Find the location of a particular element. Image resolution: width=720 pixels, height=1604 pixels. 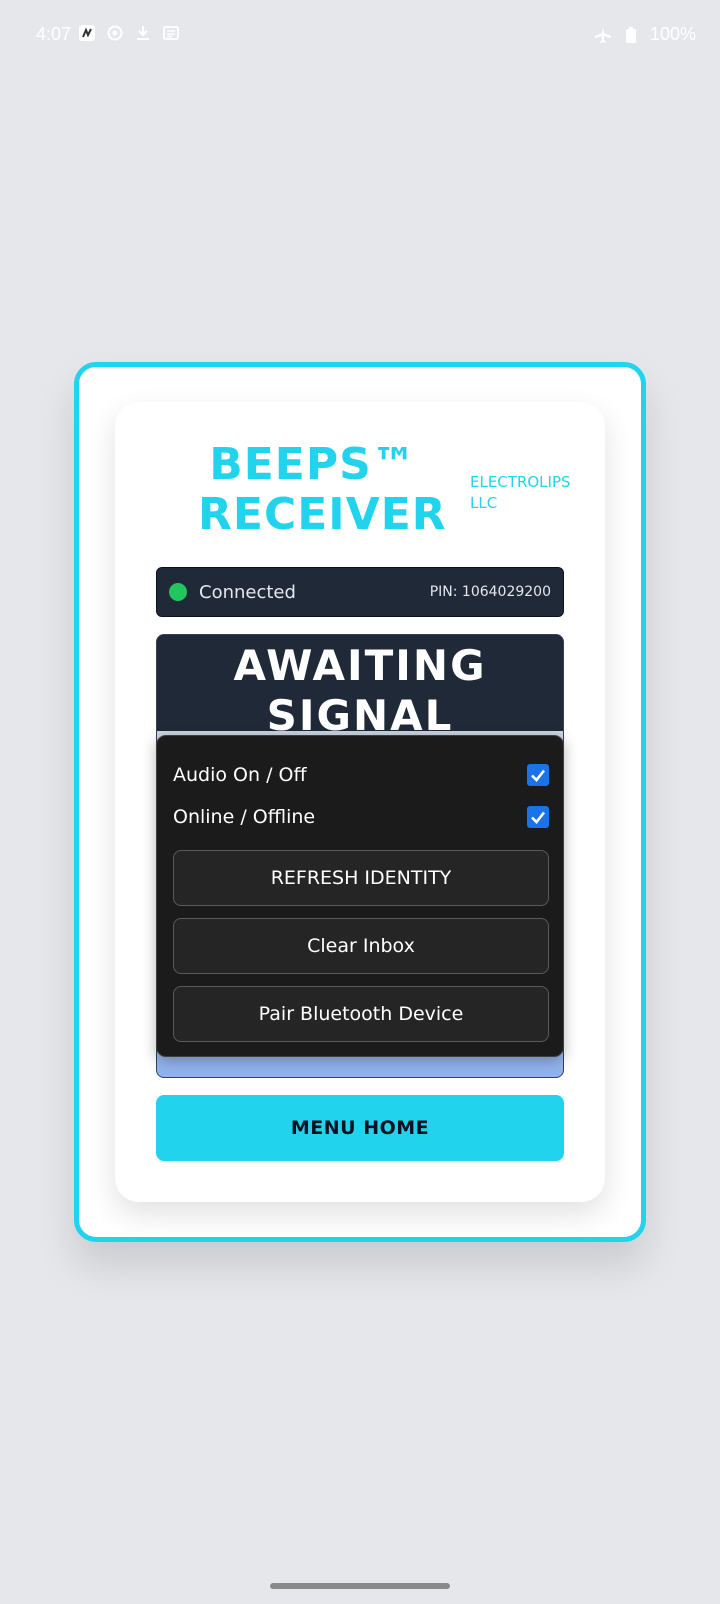

title-line-1: BEEPS™ is located at coordinates (313, 464).